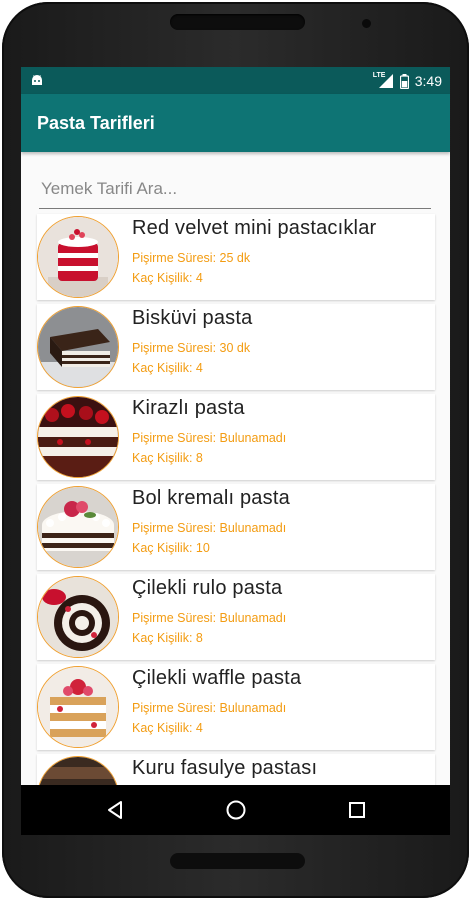  I want to click on home-icon, so click(236, 810).